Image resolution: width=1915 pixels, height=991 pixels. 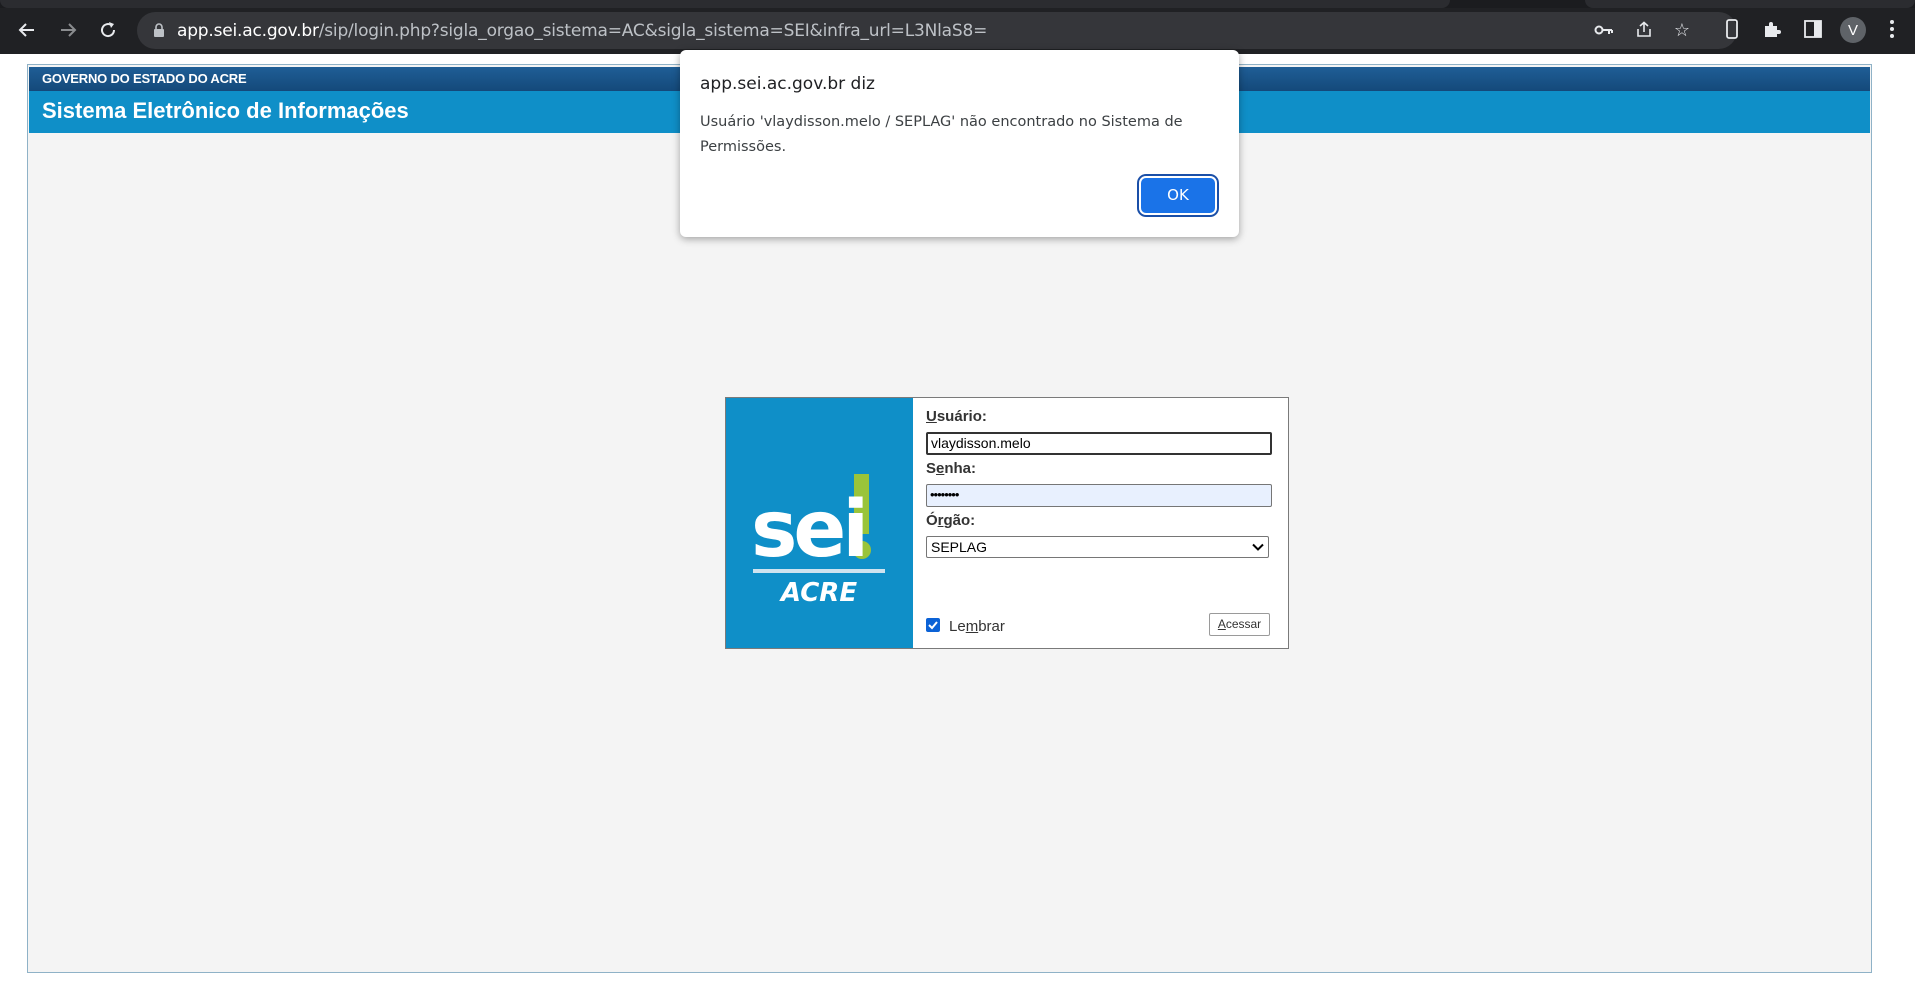 I want to click on tab-strip, so click(x=957, y=4).